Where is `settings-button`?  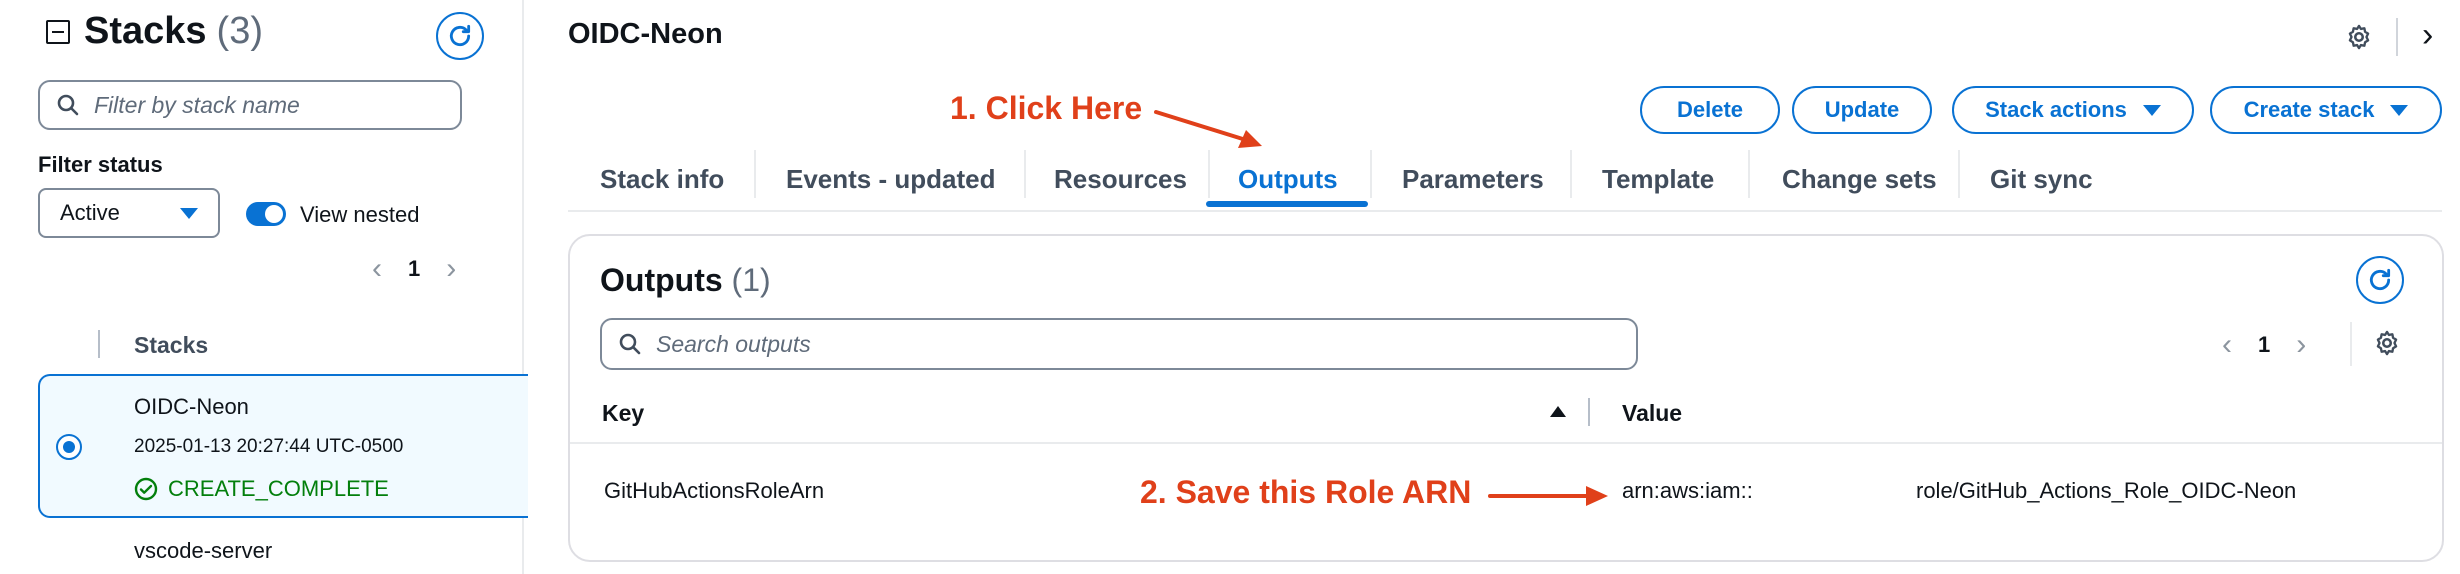
settings-button is located at coordinates (2359, 37).